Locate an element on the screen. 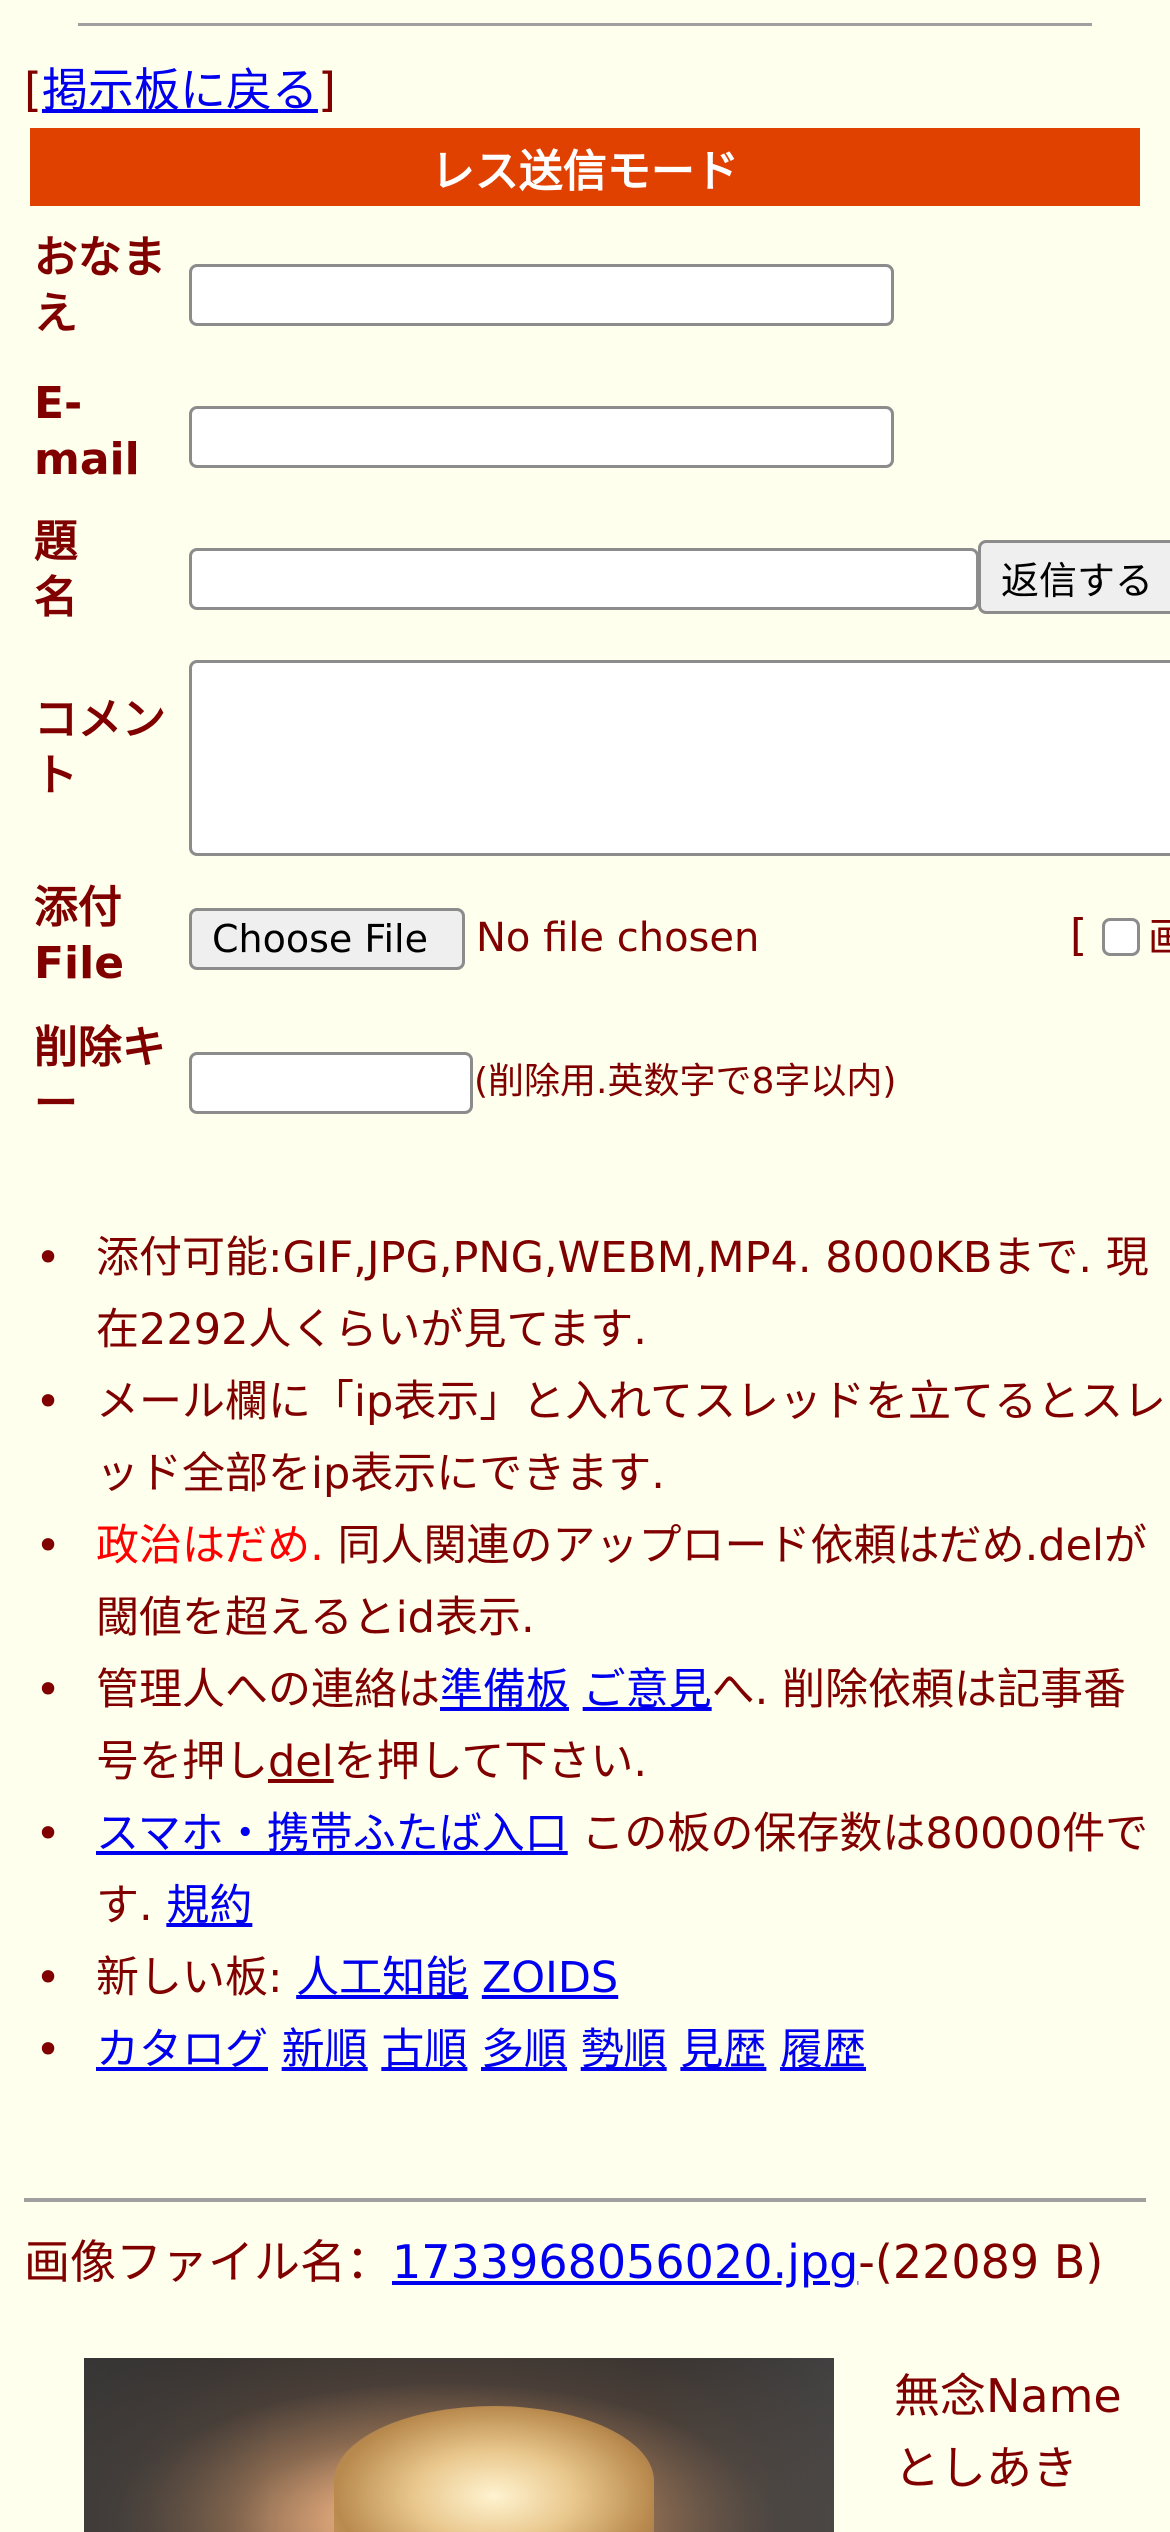 The image size is (1170, 2532). del-link: del is located at coordinates (301, 1762).